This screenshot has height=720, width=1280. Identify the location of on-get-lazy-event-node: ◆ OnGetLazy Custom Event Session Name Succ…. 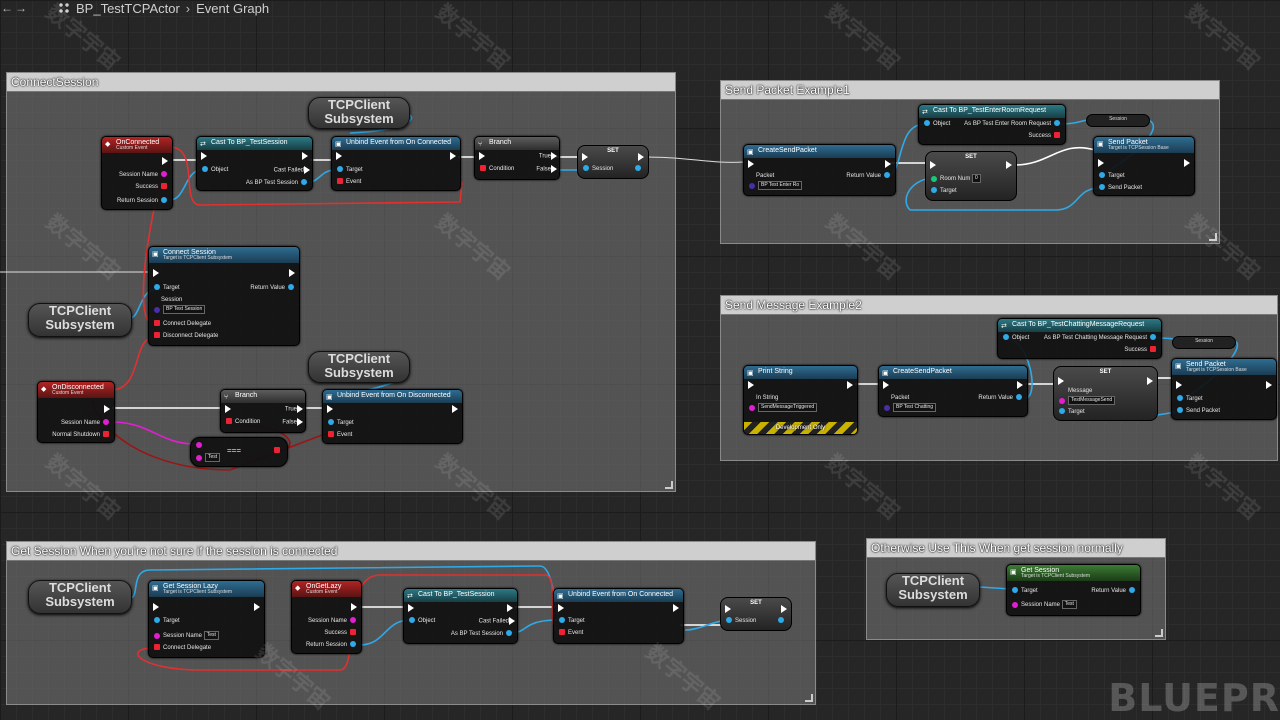
(326, 617).